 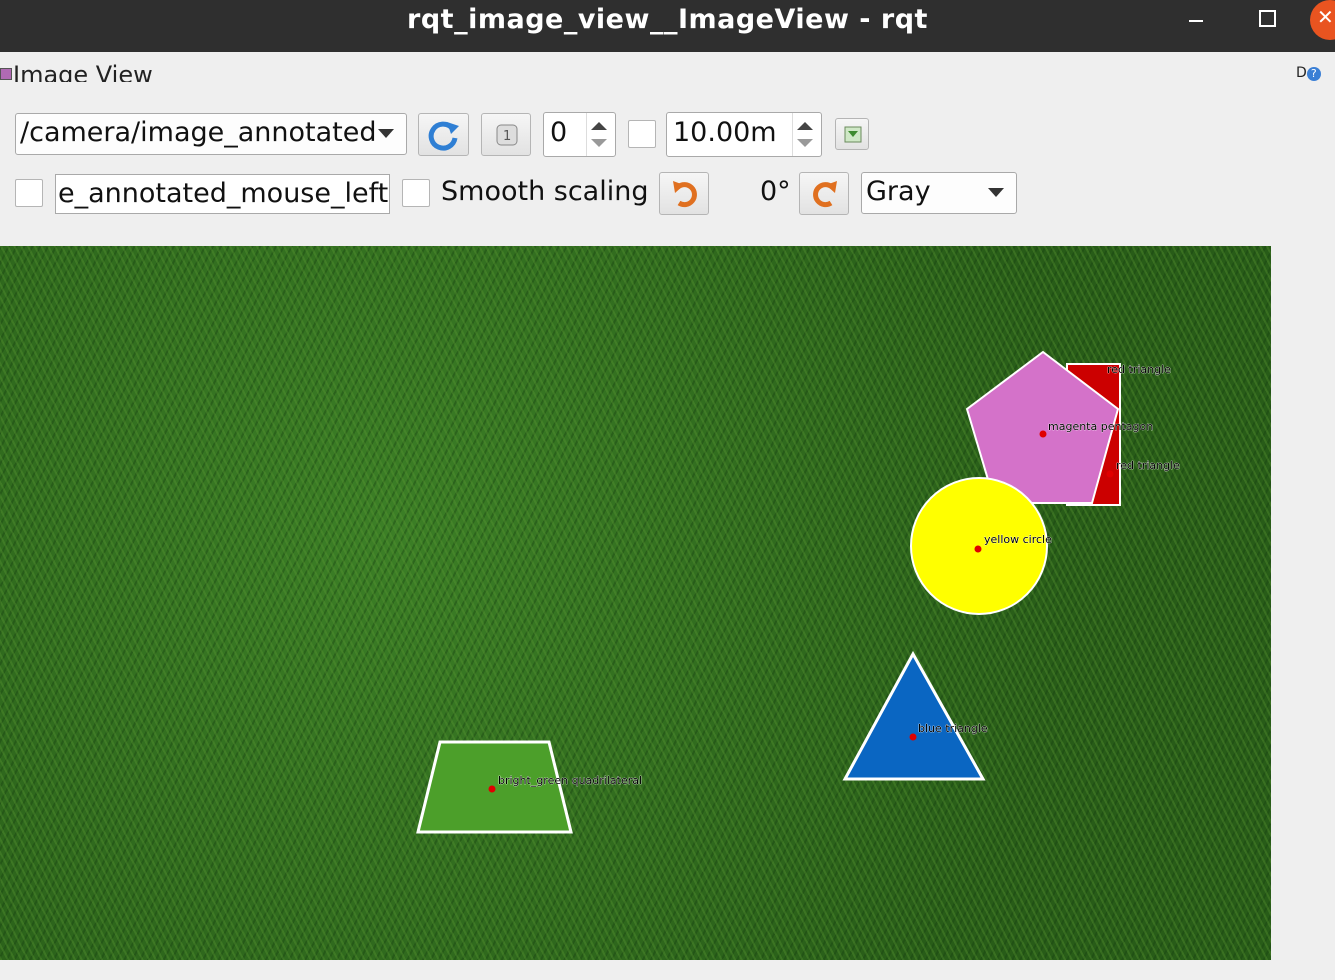 I want to click on duration-spinbox: 10.00m, so click(x=744, y=134).